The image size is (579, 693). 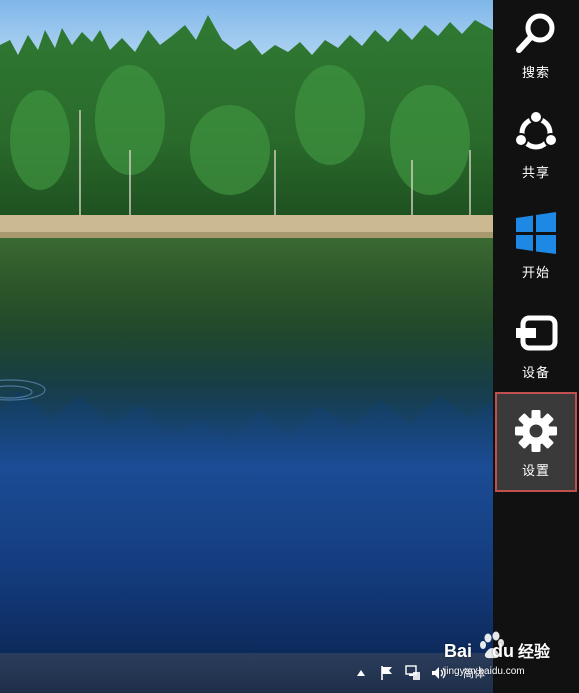 I want to click on gear-icon, so click(x=536, y=431).